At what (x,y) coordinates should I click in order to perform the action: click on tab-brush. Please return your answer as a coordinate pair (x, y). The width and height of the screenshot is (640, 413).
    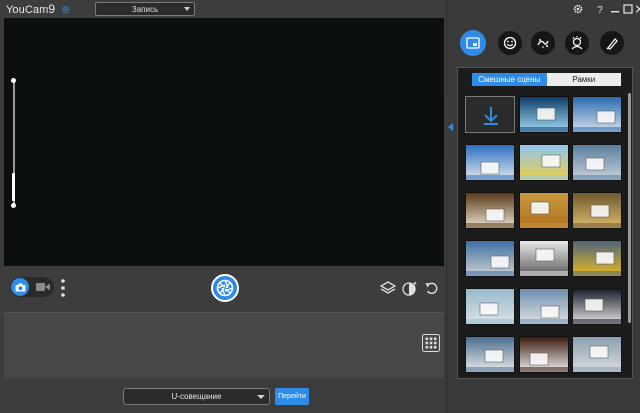
    Looking at the image, I should click on (612, 43).